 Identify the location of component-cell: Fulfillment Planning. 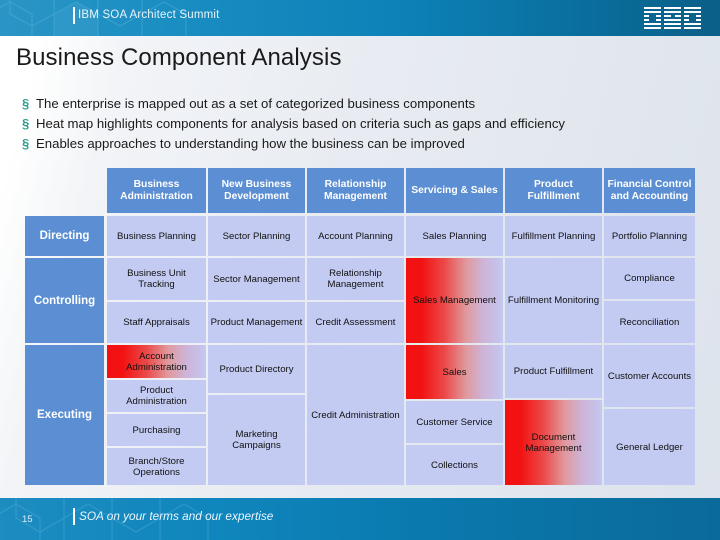
(553, 236).